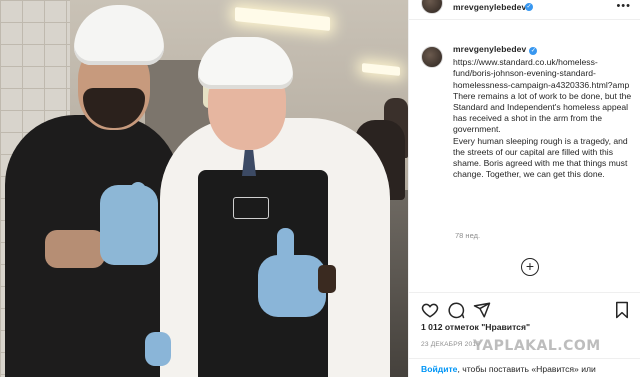 This screenshot has height=377, width=640. Describe the element at coordinates (432, 7) in the screenshot. I see `avatar` at that location.